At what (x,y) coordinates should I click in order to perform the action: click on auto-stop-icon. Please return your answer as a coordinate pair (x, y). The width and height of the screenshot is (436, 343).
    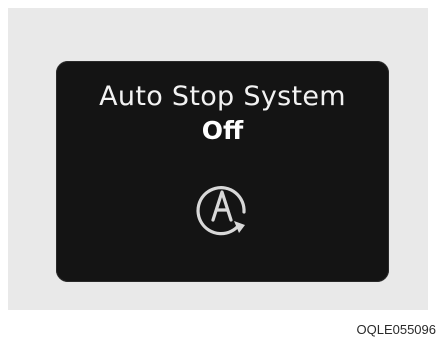
    Looking at the image, I should click on (221, 211).